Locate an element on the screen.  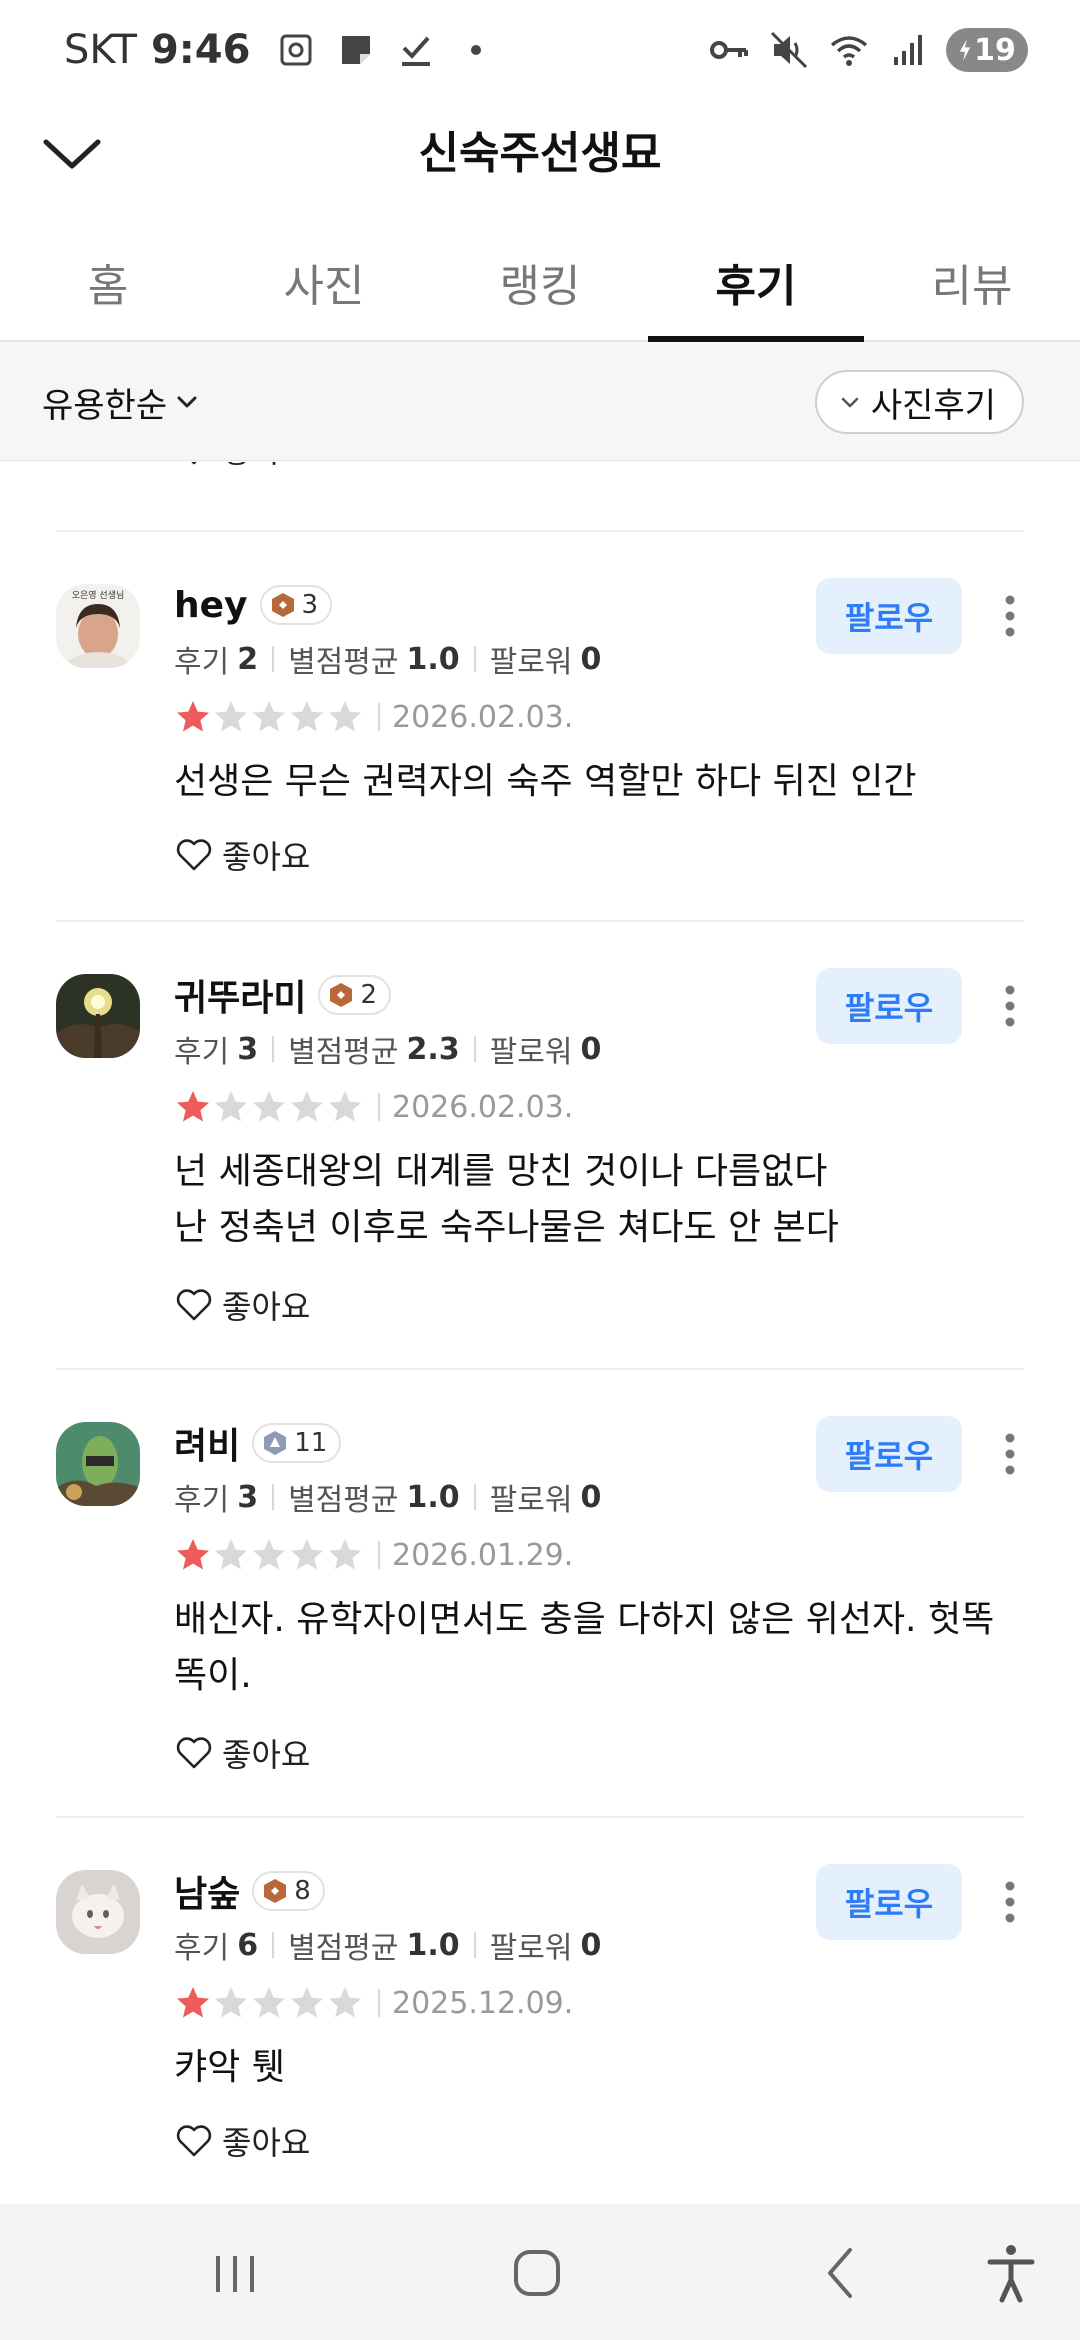
reviewer-row: 남숲 8 is located at coordinates (249, 1891).